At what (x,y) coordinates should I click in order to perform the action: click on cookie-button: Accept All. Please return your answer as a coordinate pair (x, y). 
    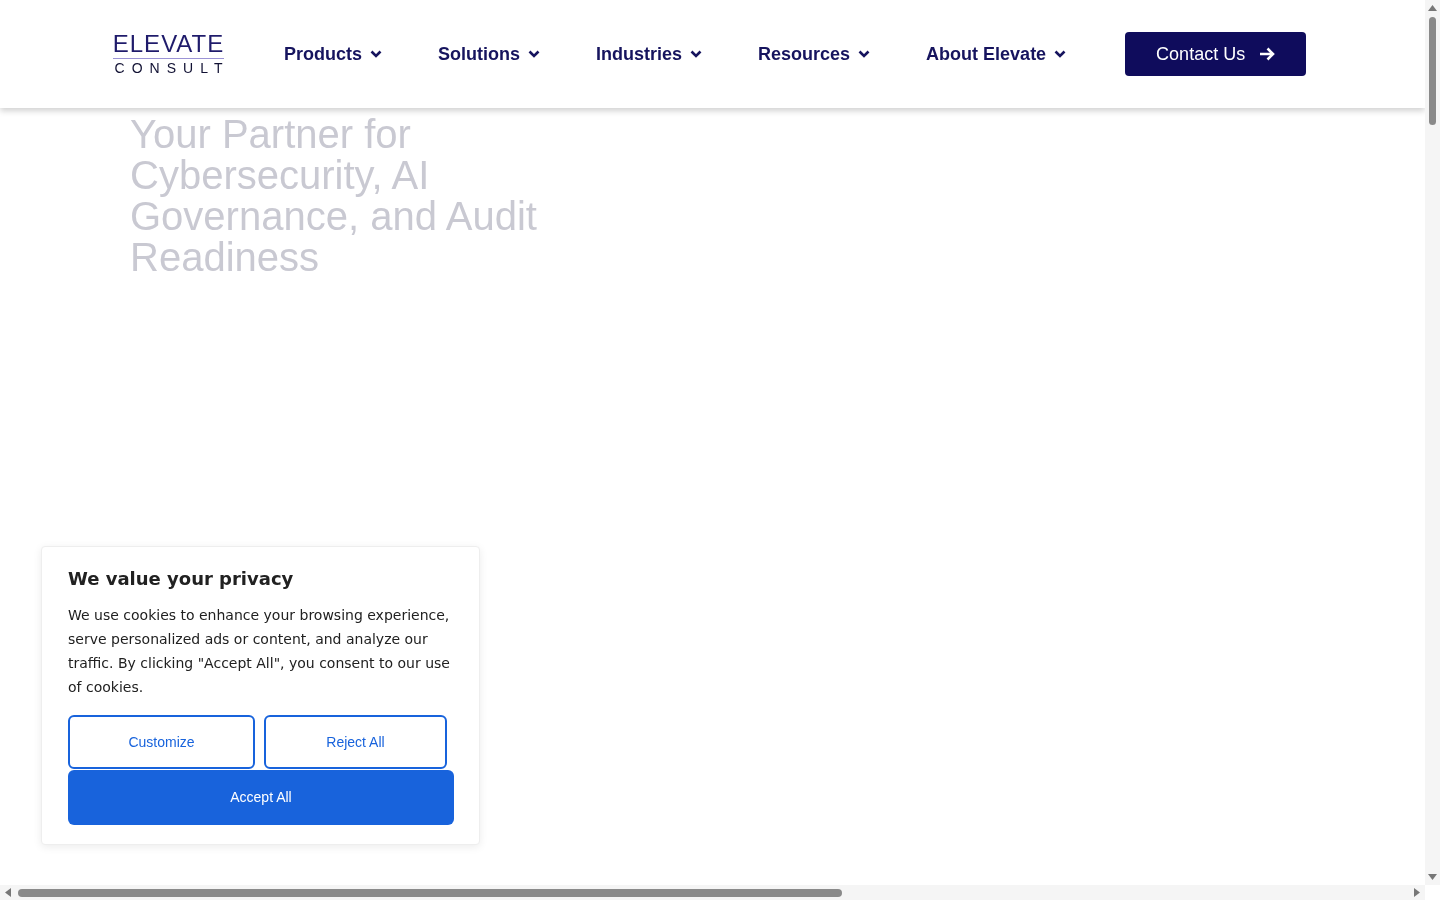
    Looking at the image, I should click on (261, 797).